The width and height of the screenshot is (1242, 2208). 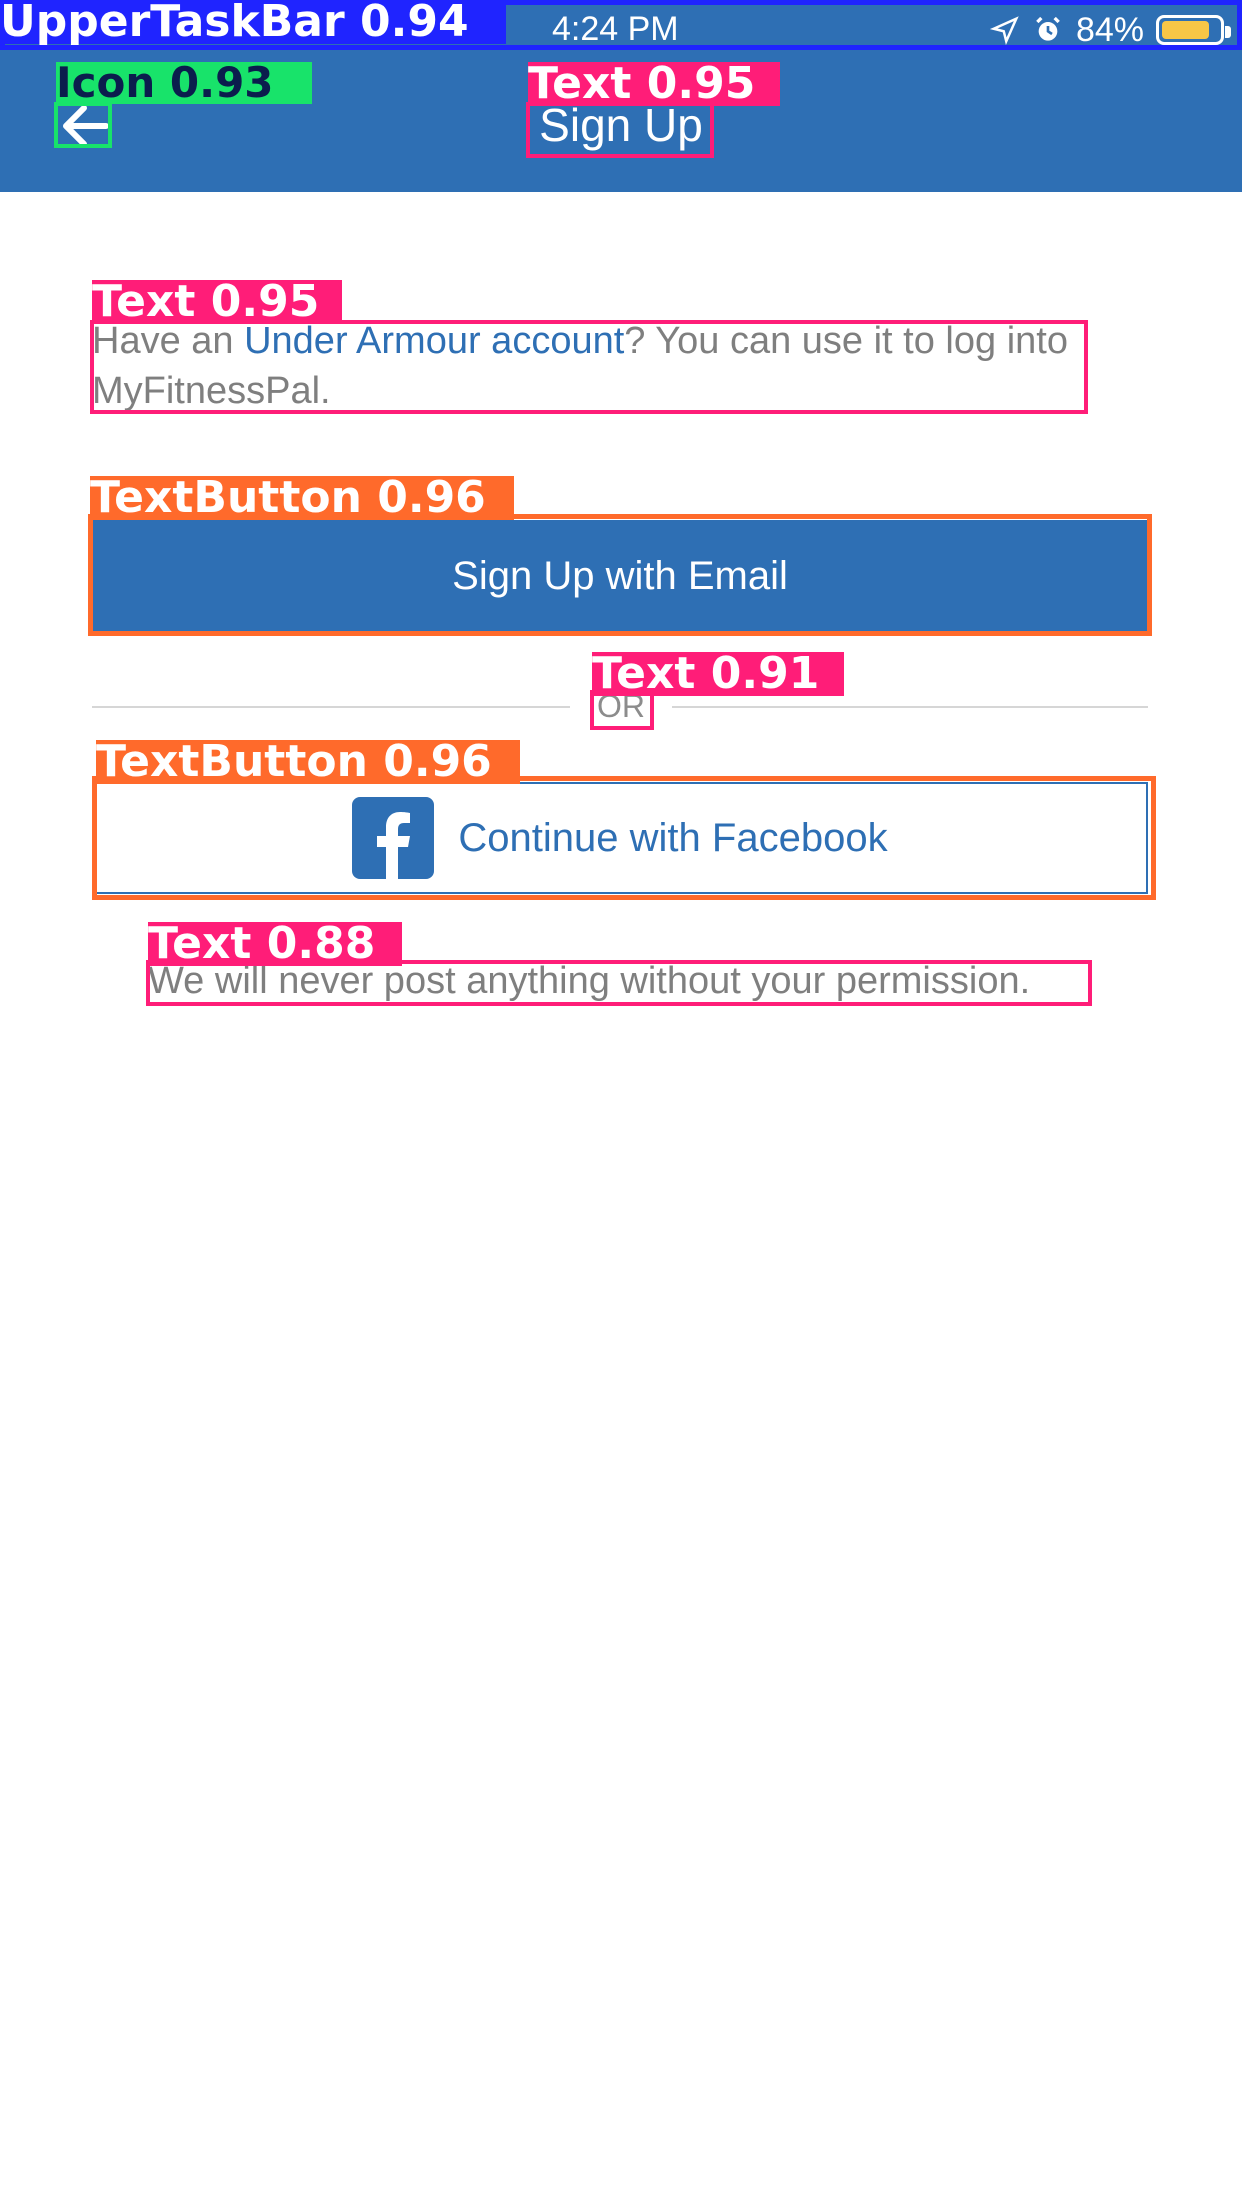 I want to click on annotation-tag-title-text: Text 0.95, so click(x=654, y=84).